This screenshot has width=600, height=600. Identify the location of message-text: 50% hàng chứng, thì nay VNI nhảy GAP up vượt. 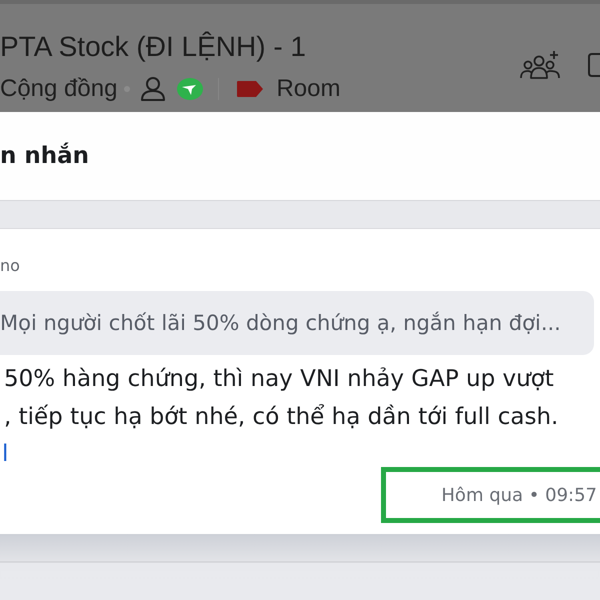
(278, 379).